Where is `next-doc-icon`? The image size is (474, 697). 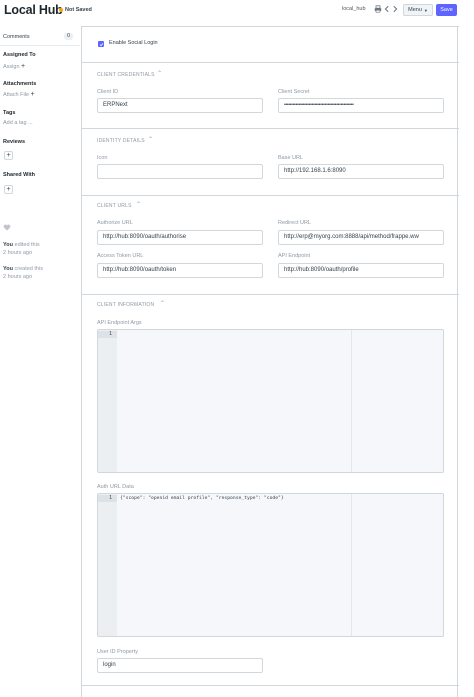
next-doc-icon is located at coordinates (394, 9).